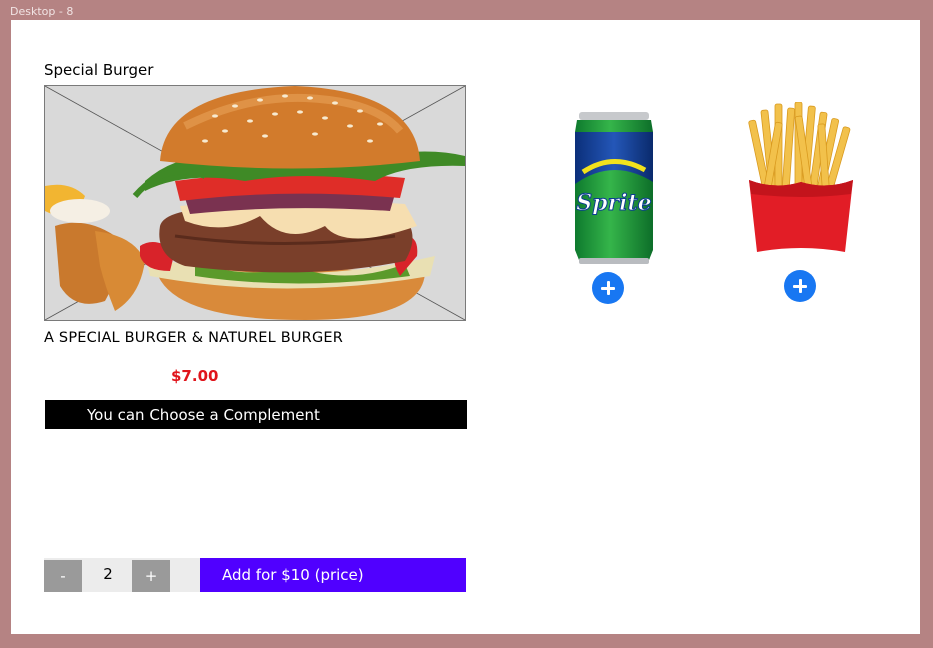  Describe the element at coordinates (800, 286) in the screenshot. I see `add-fries-button` at that location.